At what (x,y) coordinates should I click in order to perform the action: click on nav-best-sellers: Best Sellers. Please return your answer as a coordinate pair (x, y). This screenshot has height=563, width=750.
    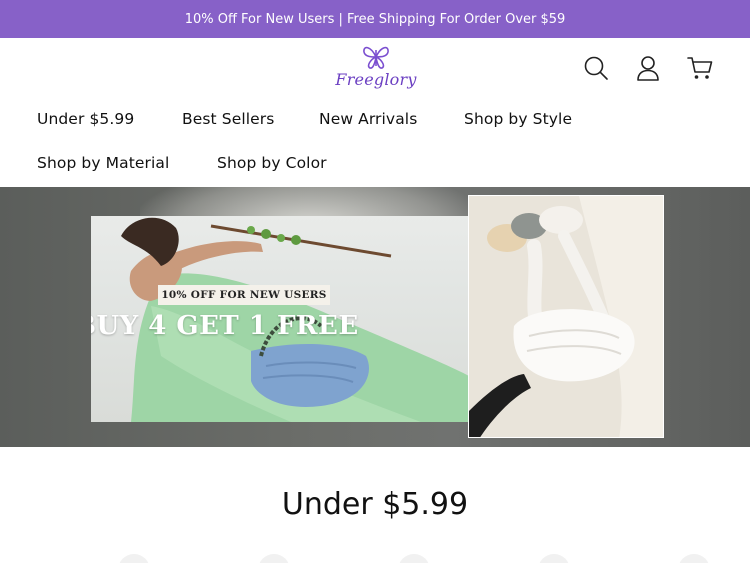
    Looking at the image, I should click on (228, 119).